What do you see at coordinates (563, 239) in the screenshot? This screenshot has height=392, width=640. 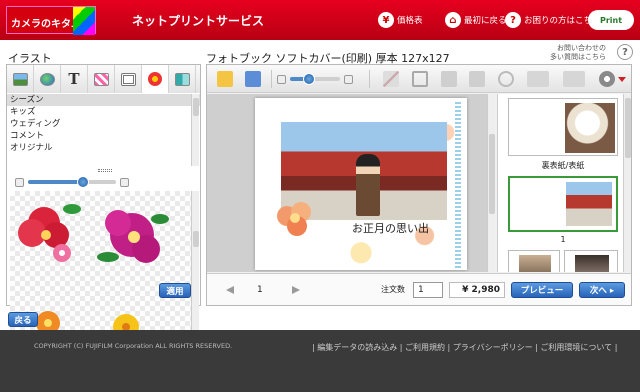 I see `page1-label: 1` at bounding box center [563, 239].